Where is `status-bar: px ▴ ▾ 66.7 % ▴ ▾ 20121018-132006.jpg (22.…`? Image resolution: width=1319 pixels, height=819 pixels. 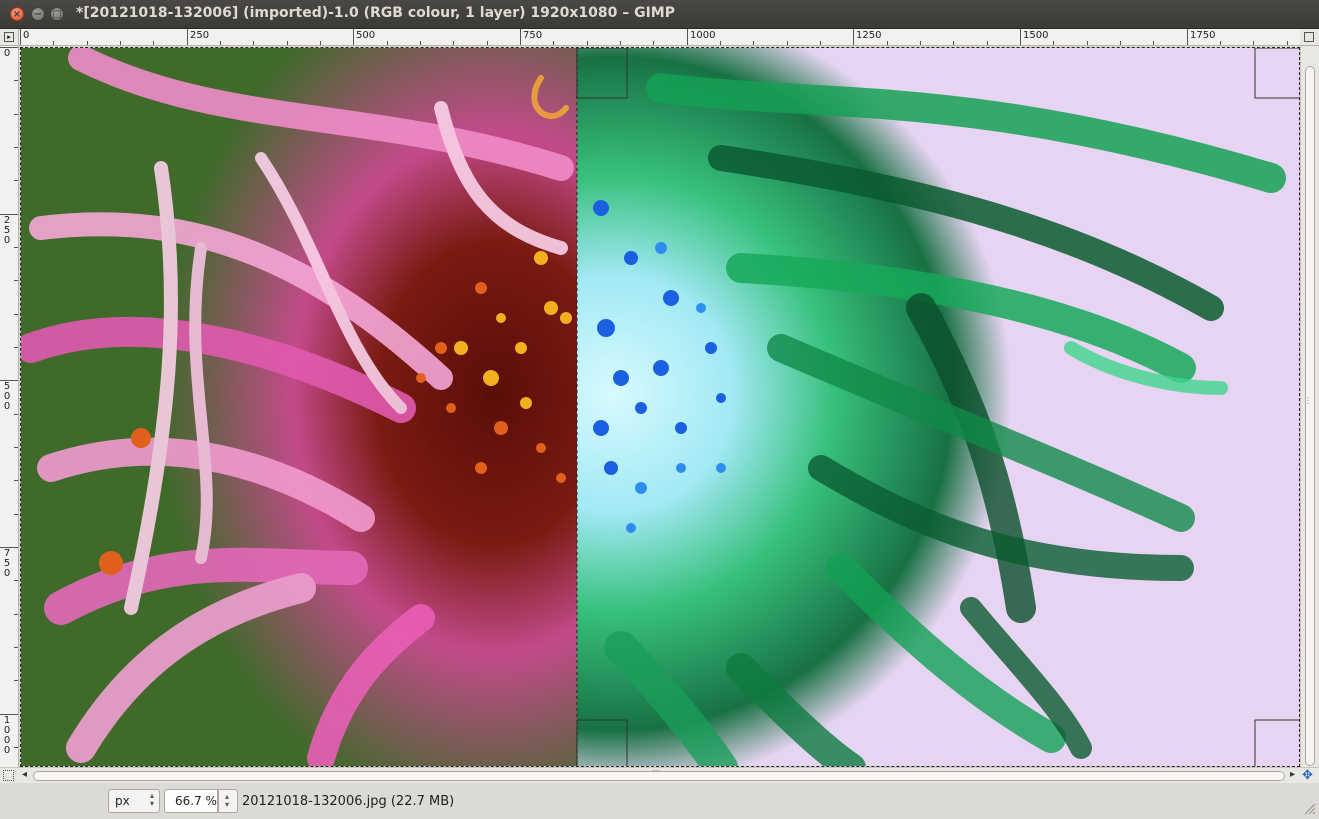
status-bar: px ▴ ▾ 66.7 % ▴ ▾ 20121018-132006.jpg (22.… is located at coordinates (659, 801).